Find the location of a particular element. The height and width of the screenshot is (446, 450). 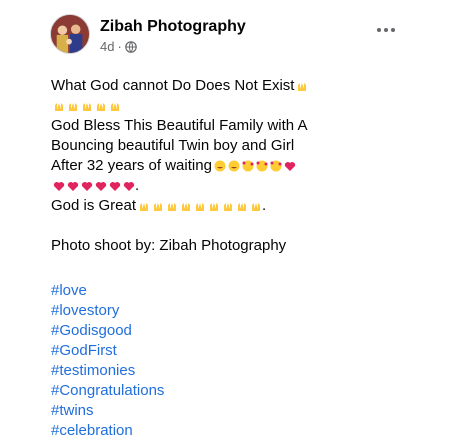

hashtag-link: #GodFirst is located at coordinates (107, 351).